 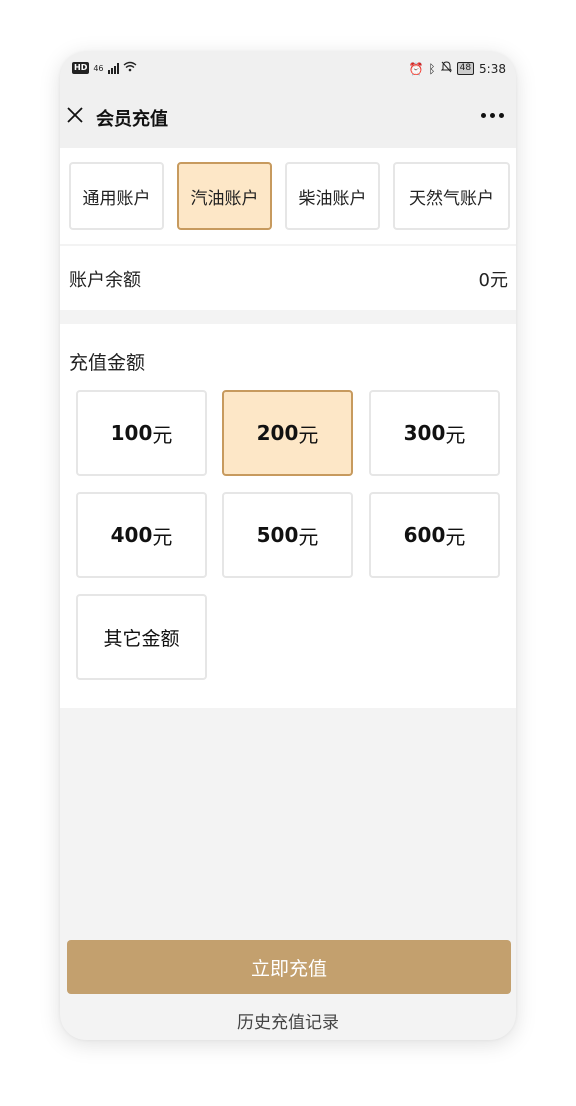 I want to click on amount-option-400: 400 元, so click(x=141, y=535).